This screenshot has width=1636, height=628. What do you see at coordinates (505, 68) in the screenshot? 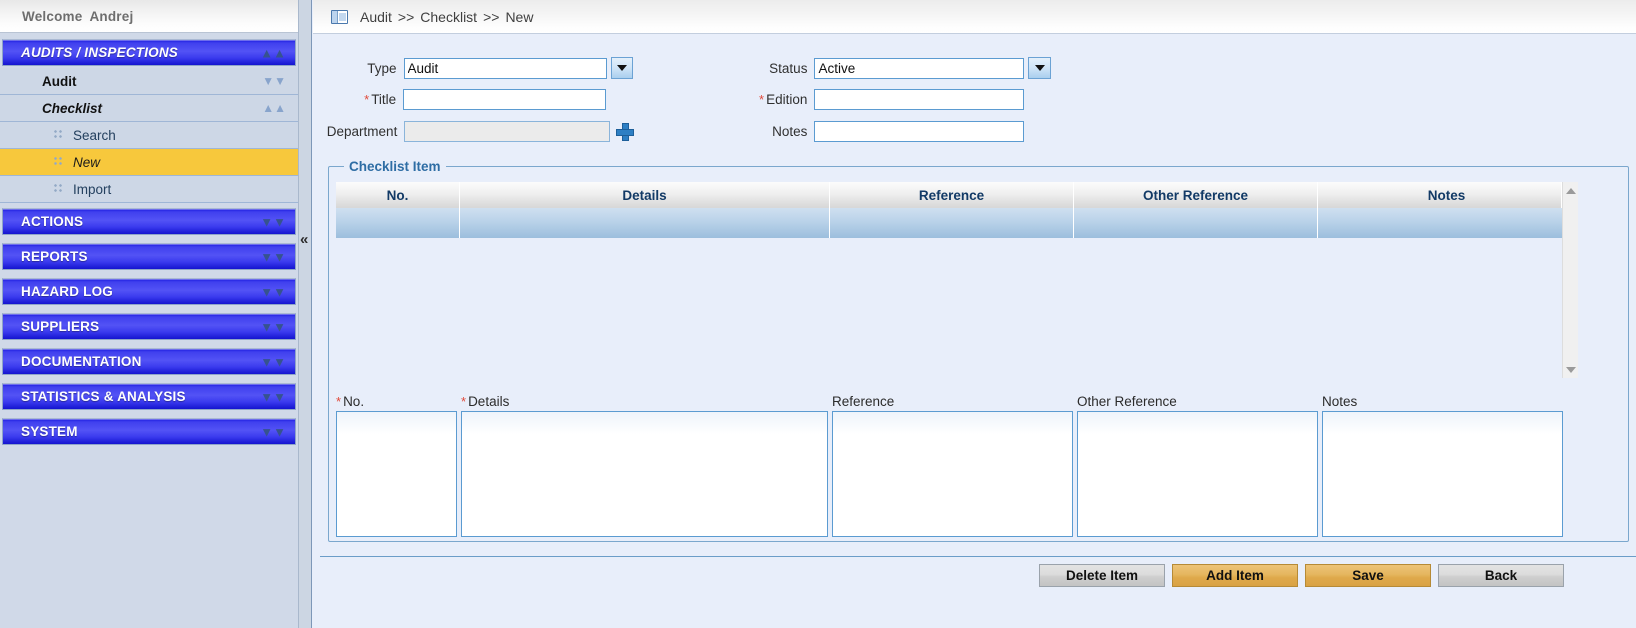
I see `type-input` at bounding box center [505, 68].